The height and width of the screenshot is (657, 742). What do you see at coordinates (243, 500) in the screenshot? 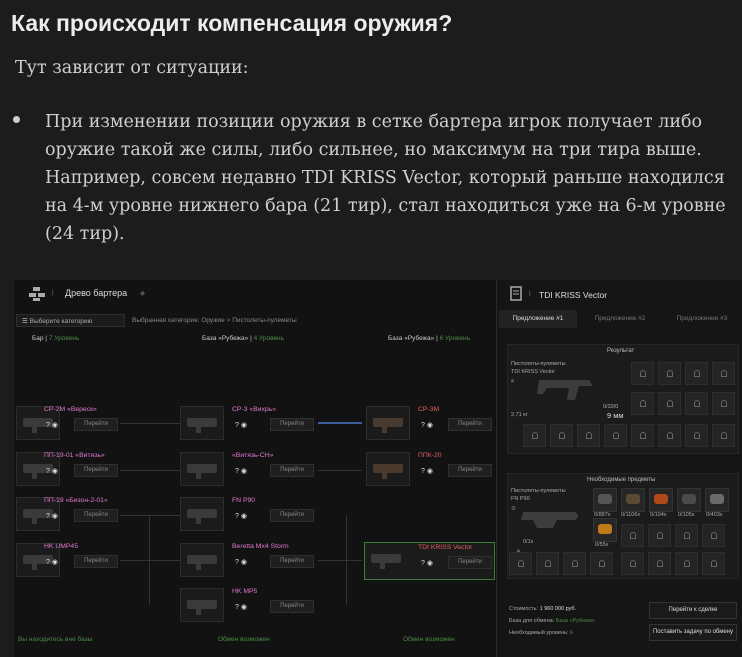
I see `weapon-name: FN P90` at bounding box center [243, 500].